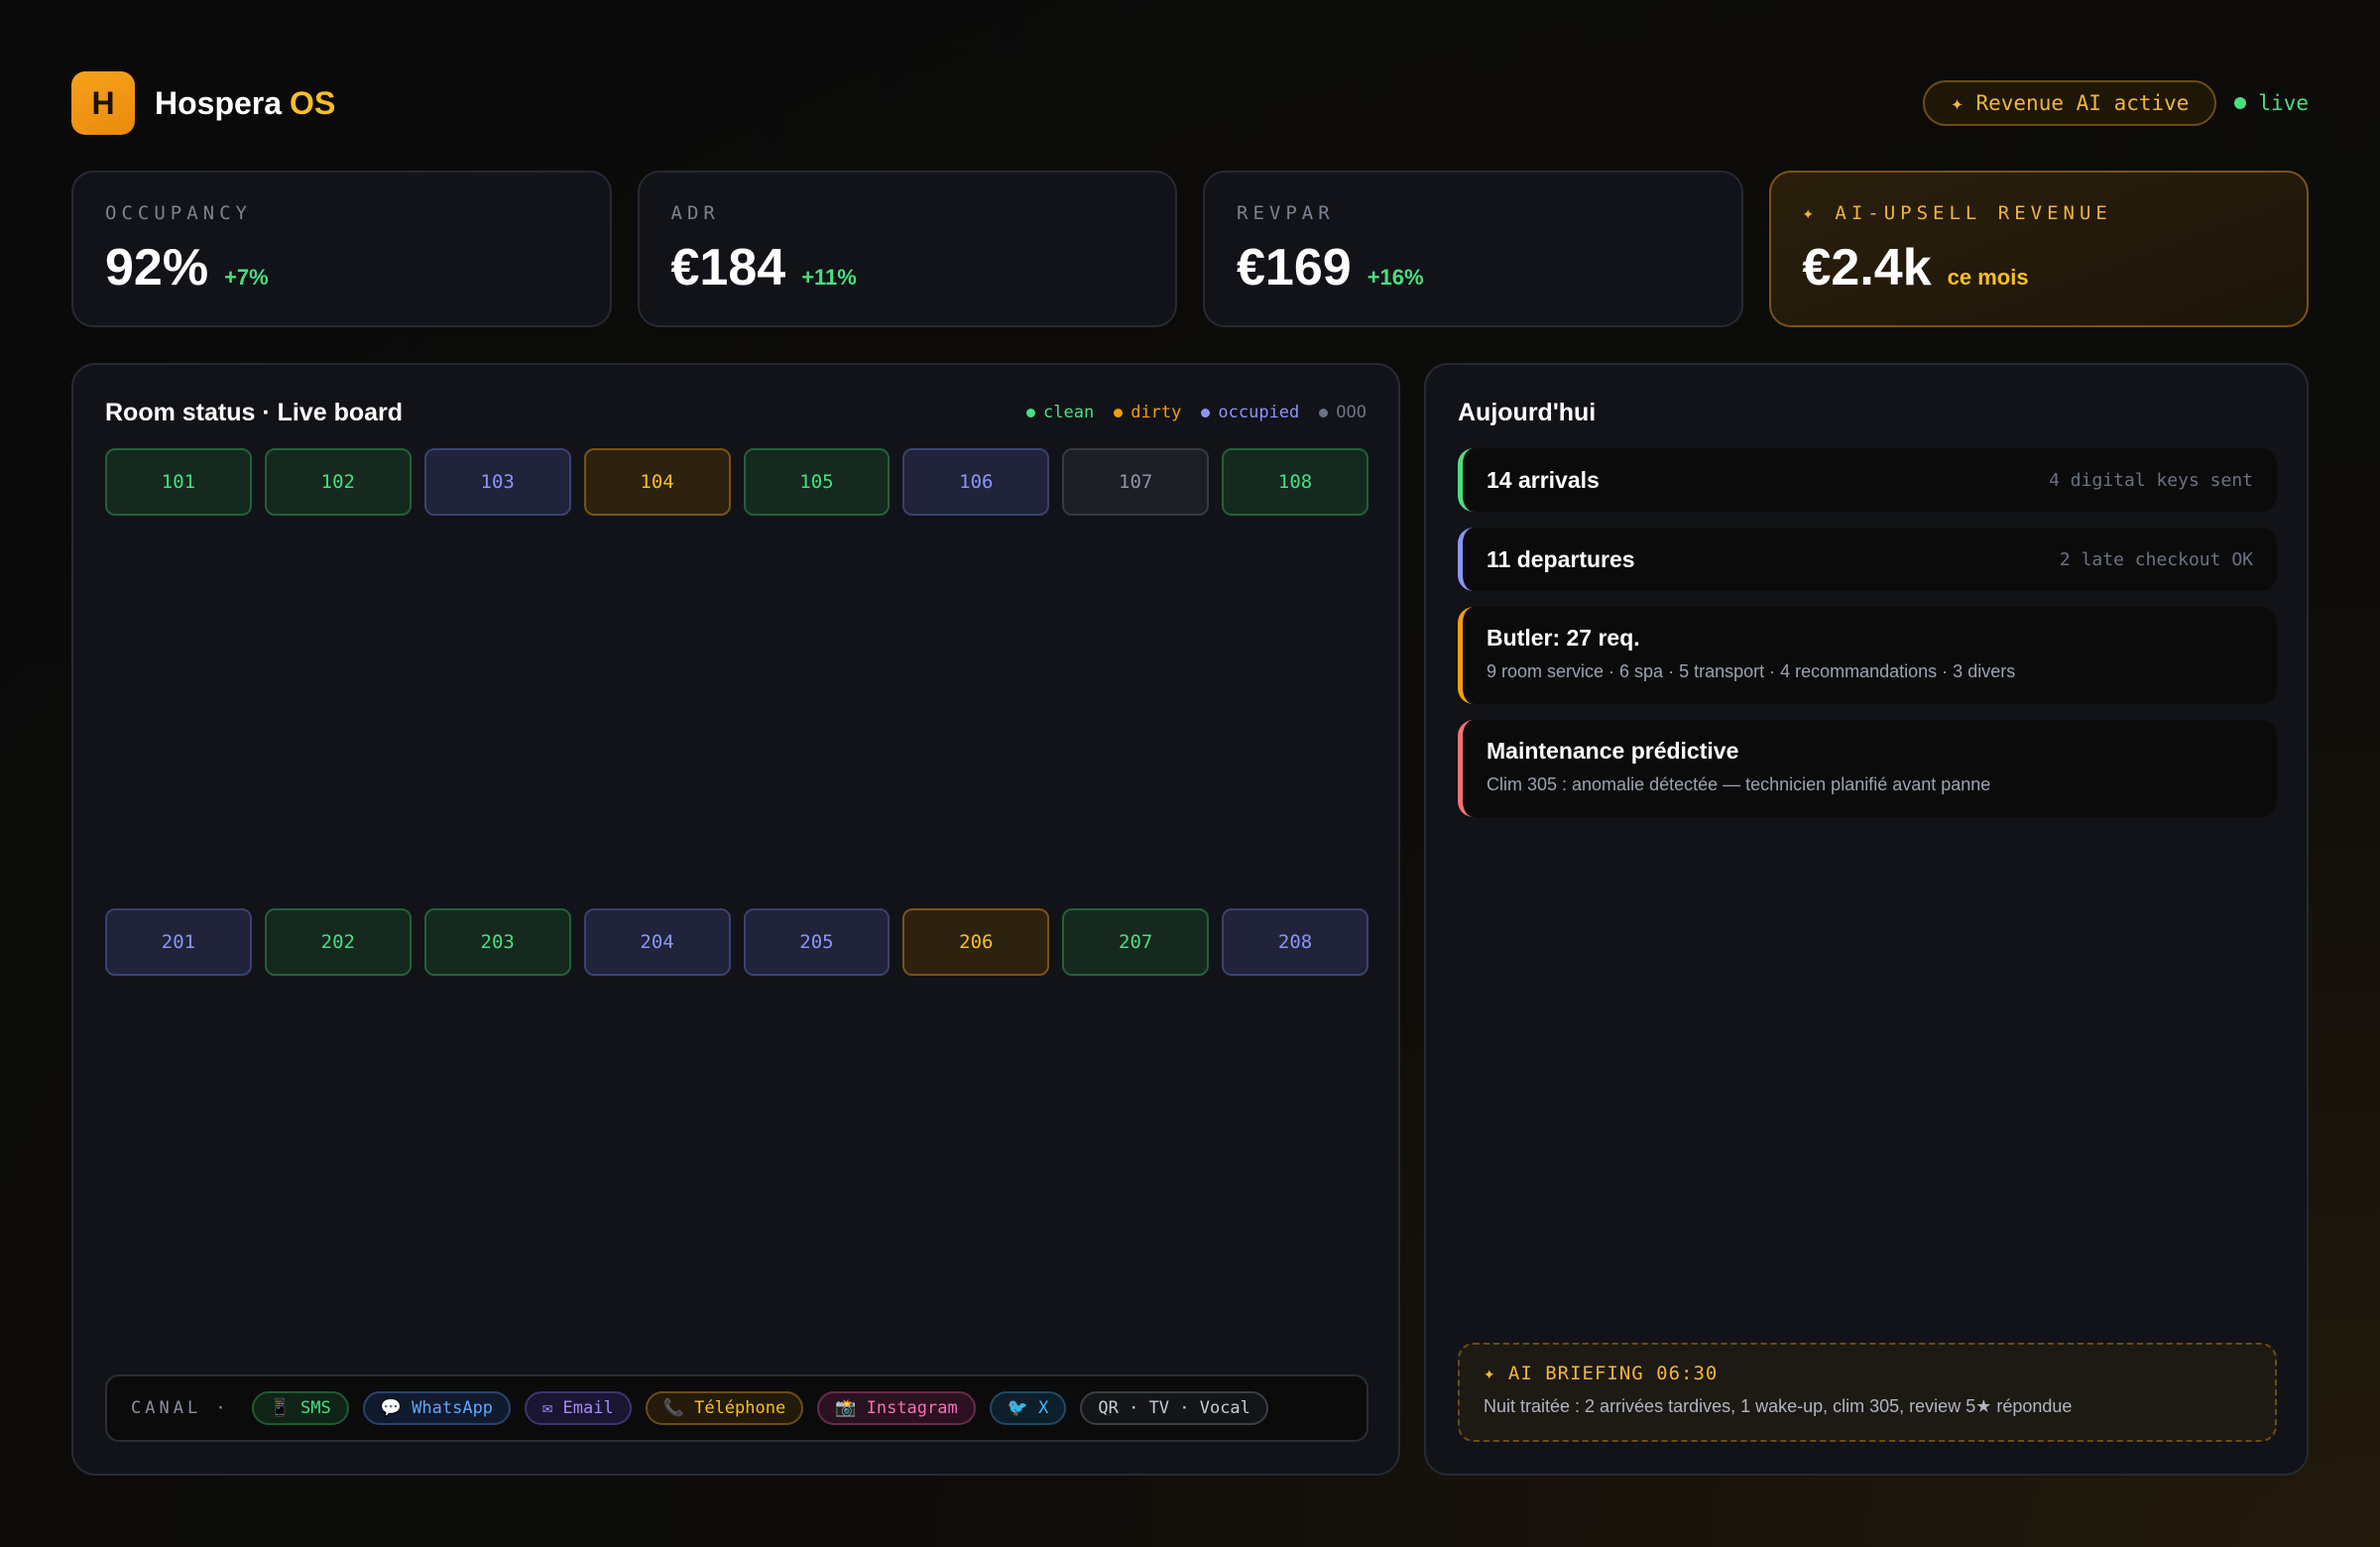  I want to click on kpi-ai-upsell-revenue: ✦ AI-UPSELL REVENUE €2.4k ce mois, so click(2038, 249).